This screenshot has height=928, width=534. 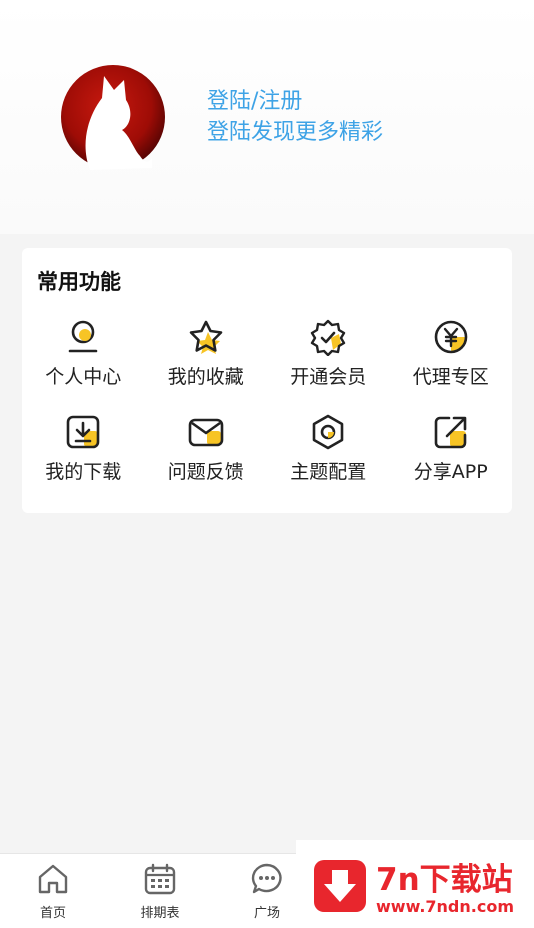 I want to click on feature-label: 主题配置, so click(x=328, y=472).